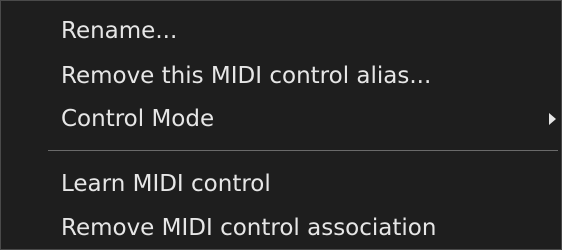  Describe the element at coordinates (303, 150) in the screenshot. I see `menu-separator` at that location.